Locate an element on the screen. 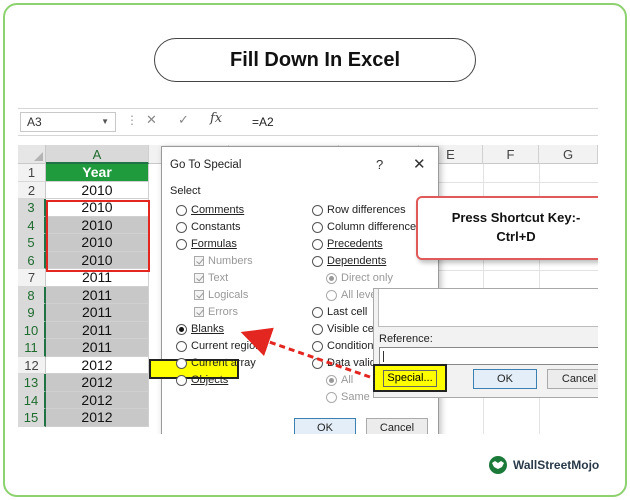 Image resolution: width=630 pixels, height=500 pixels. row-header: 4 is located at coordinates (32, 225).